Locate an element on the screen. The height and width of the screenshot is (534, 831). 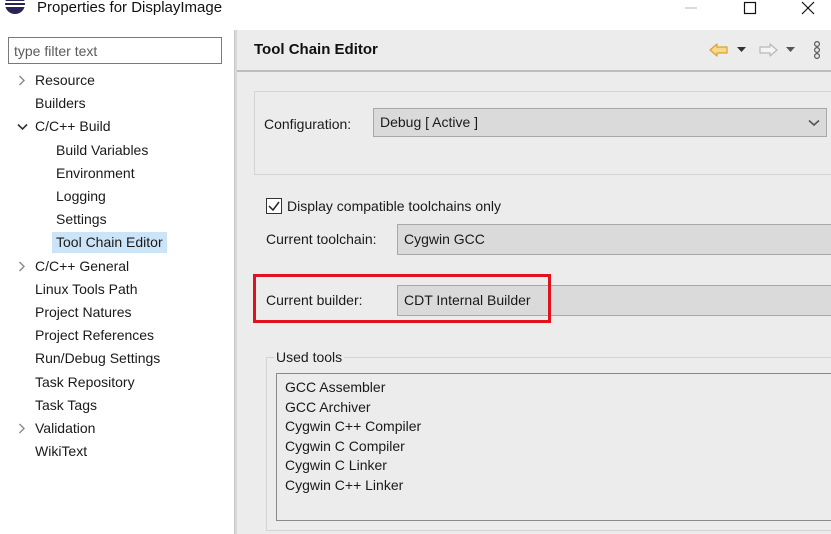
eclipse-icon is located at coordinates (15, 8).